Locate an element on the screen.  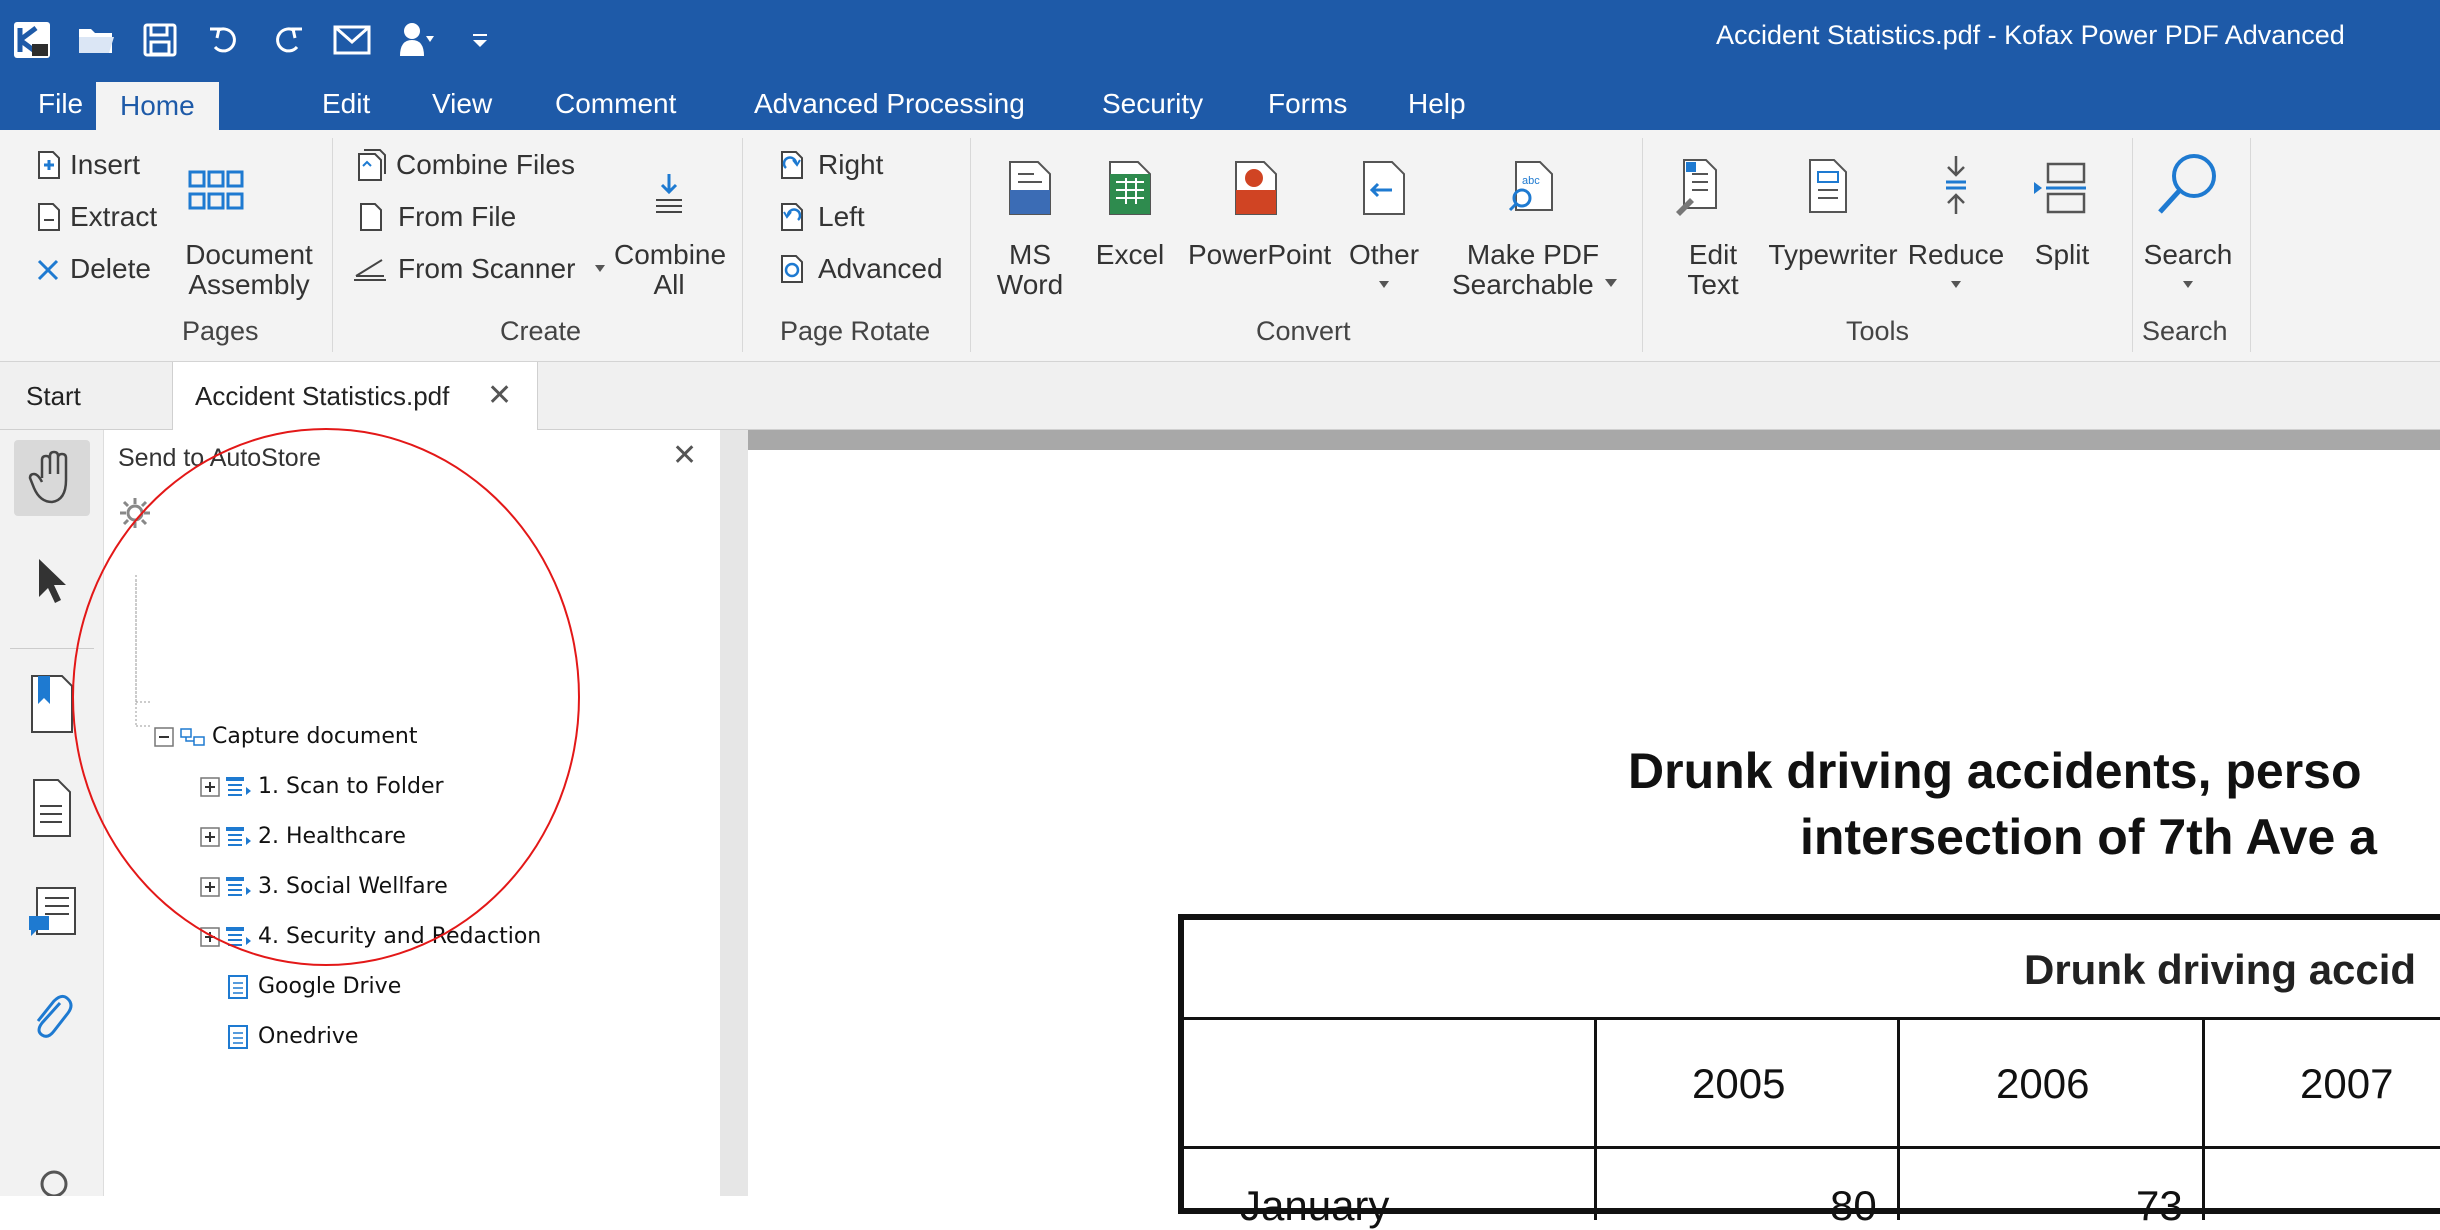
pages-group-label: Pages is located at coordinates (220, 331).